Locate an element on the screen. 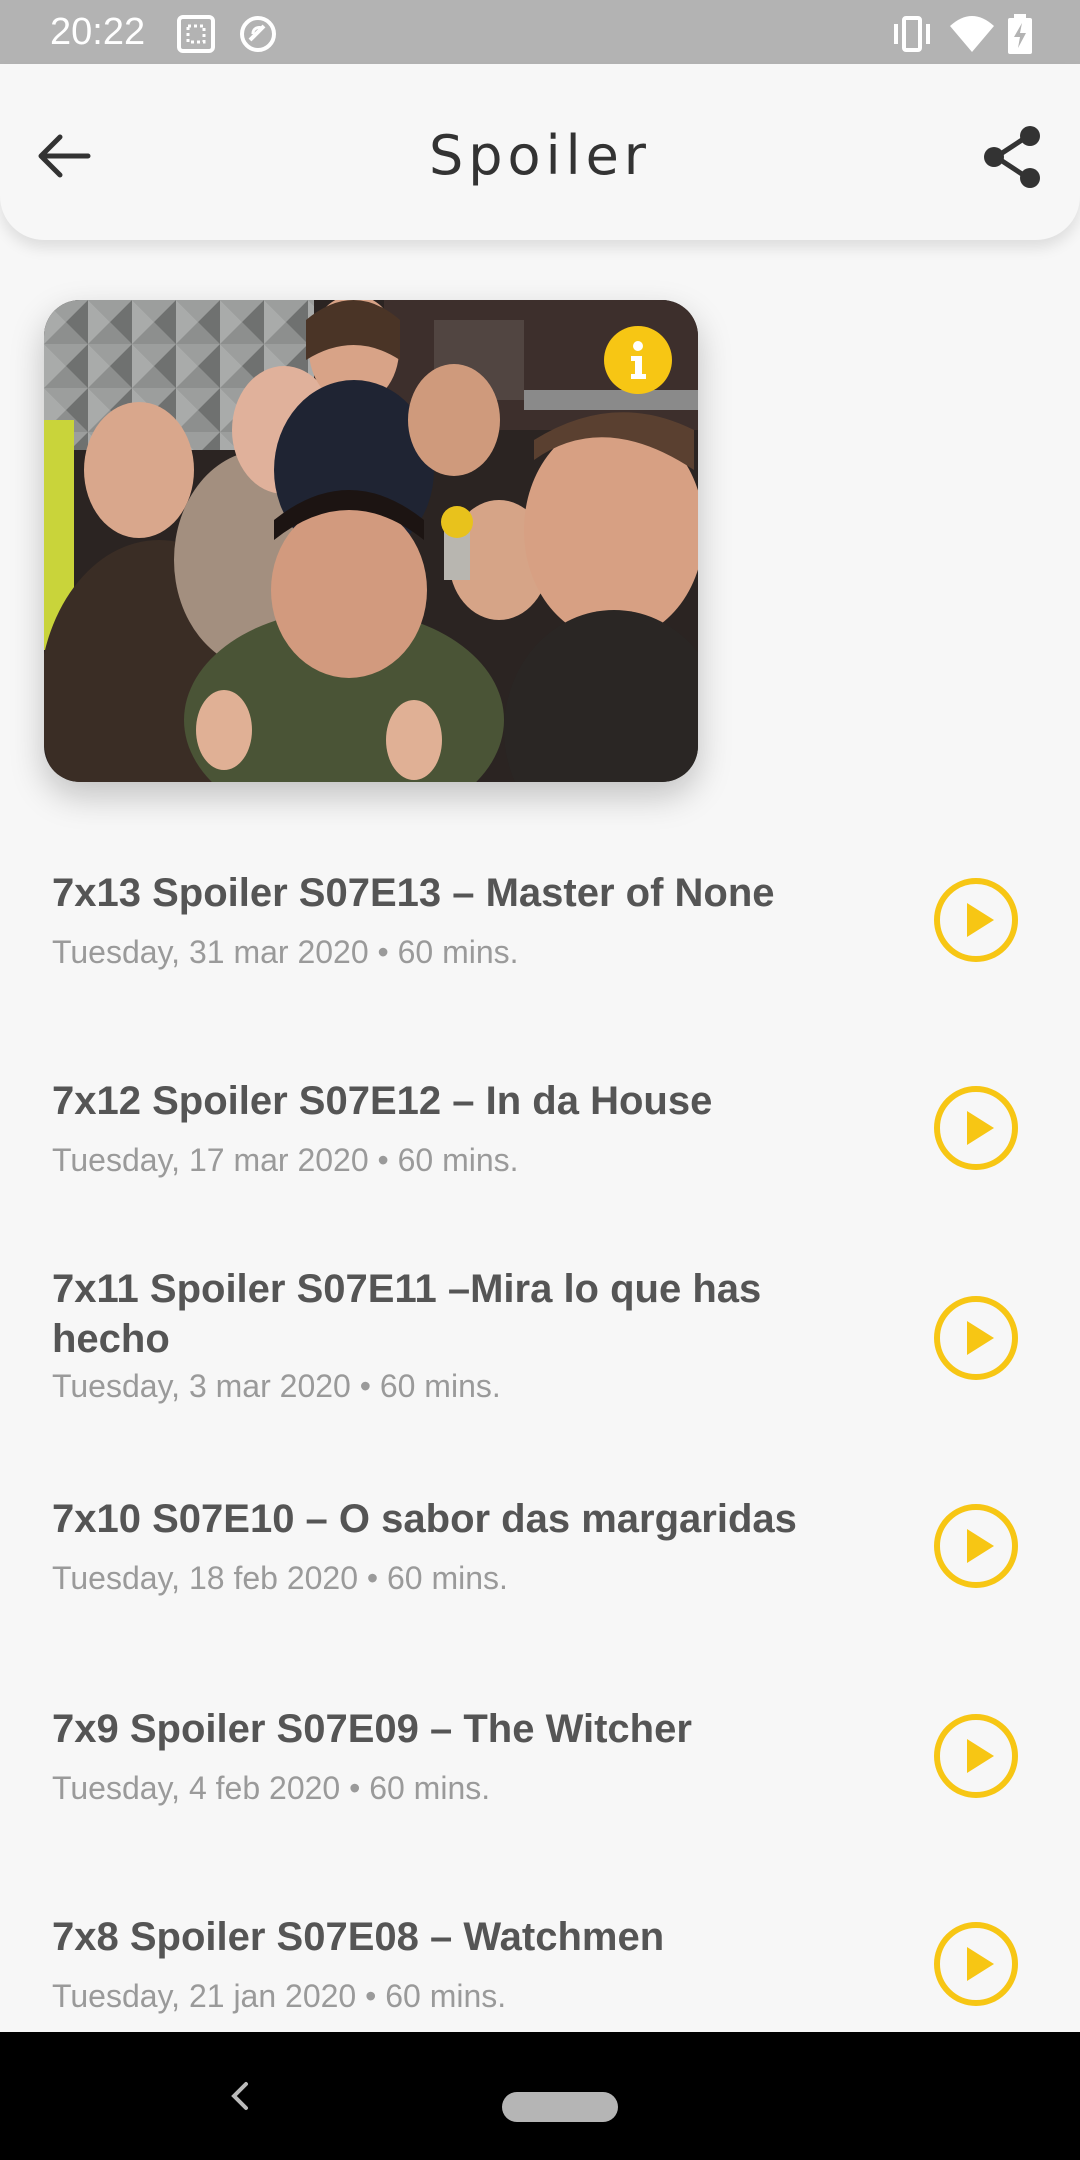 Image resolution: width=1080 pixels, height=2160 pixels. info-button is located at coordinates (638, 360).